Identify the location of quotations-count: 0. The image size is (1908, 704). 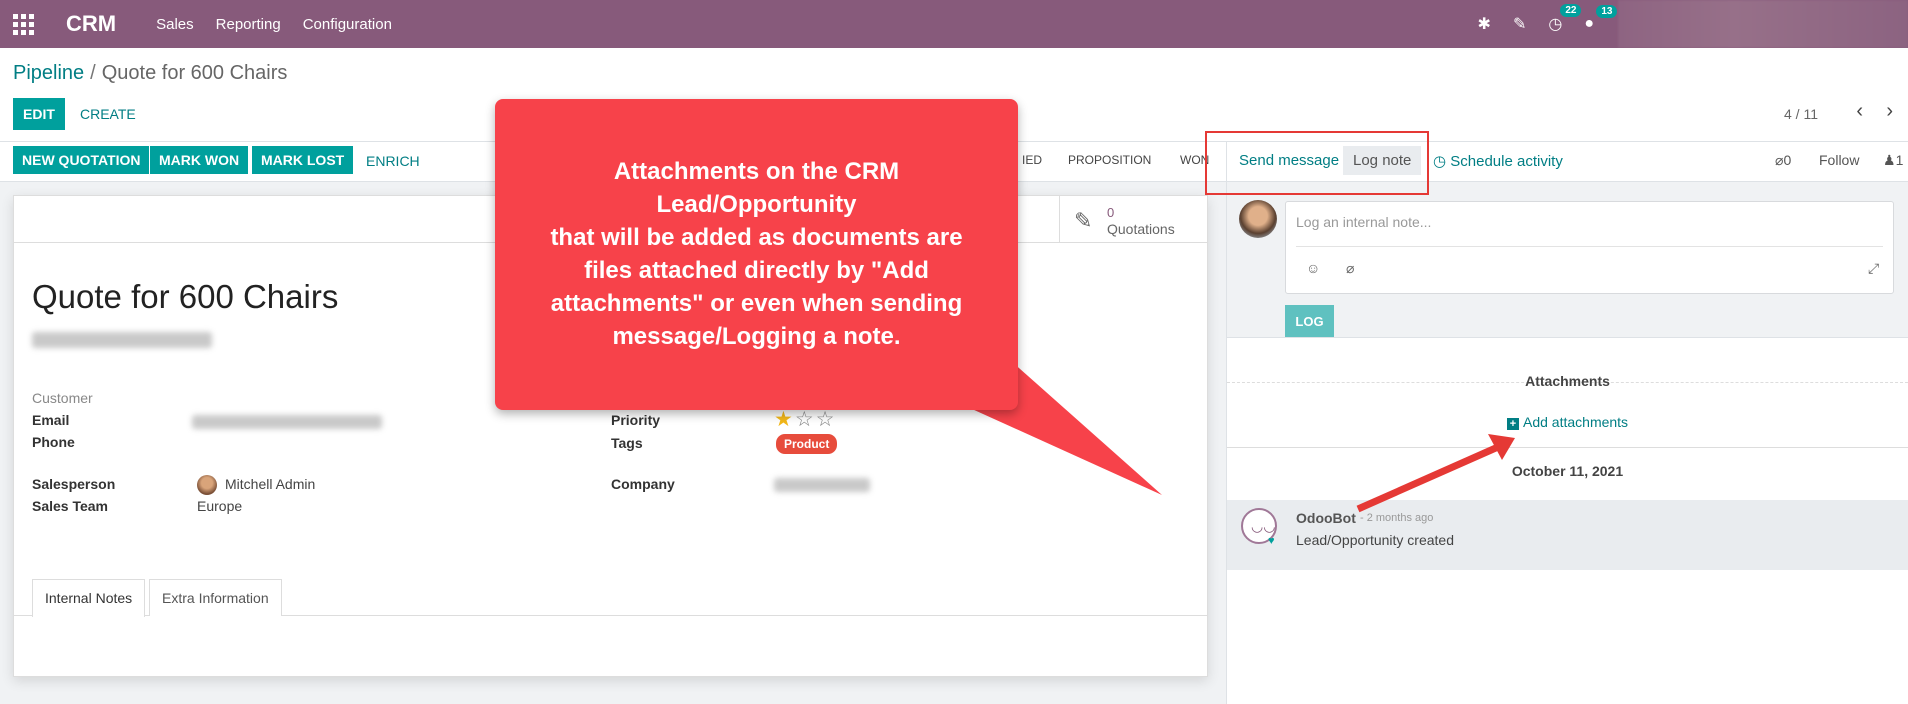
(1111, 212).